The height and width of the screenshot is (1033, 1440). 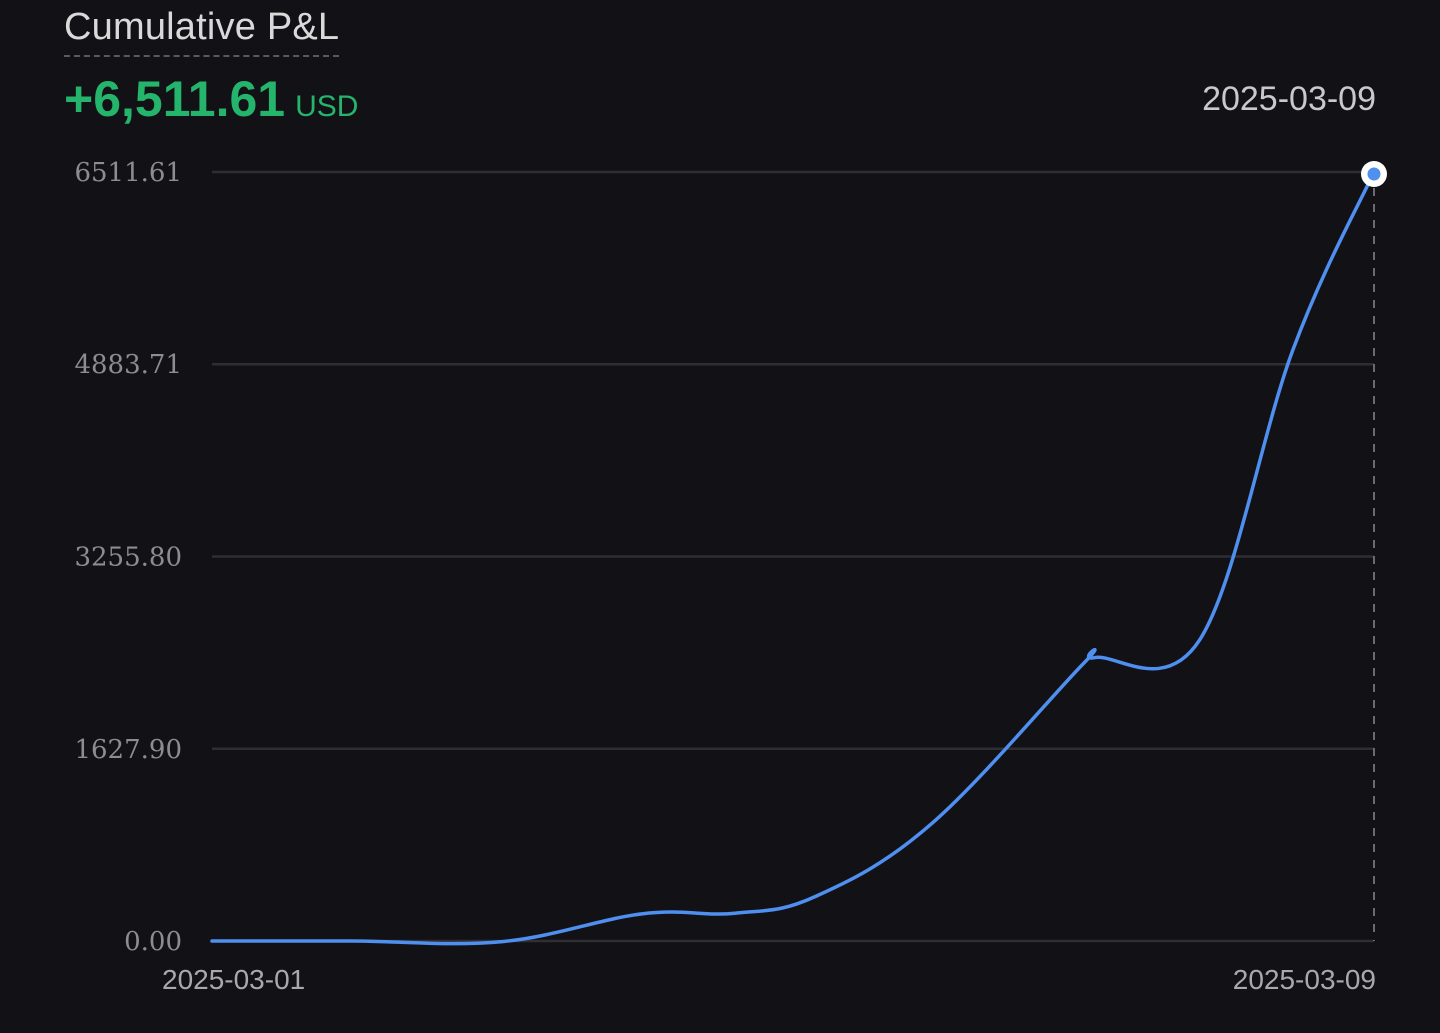 I want to click on y-axis-ticks: 0.00 1627.90 3255.80 4883.71 6511.61, so click(x=128, y=557).